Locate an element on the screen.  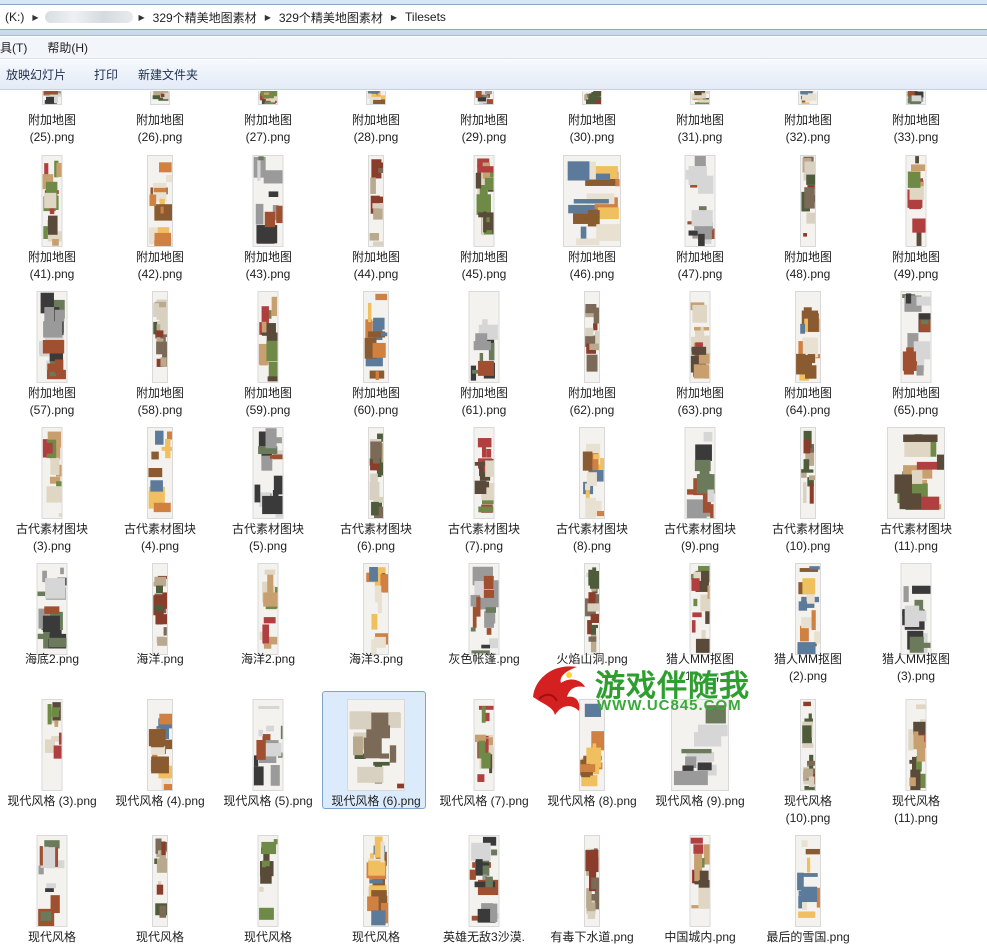
file-item: 现代风格 (3).png is located at coordinates (52, 762).